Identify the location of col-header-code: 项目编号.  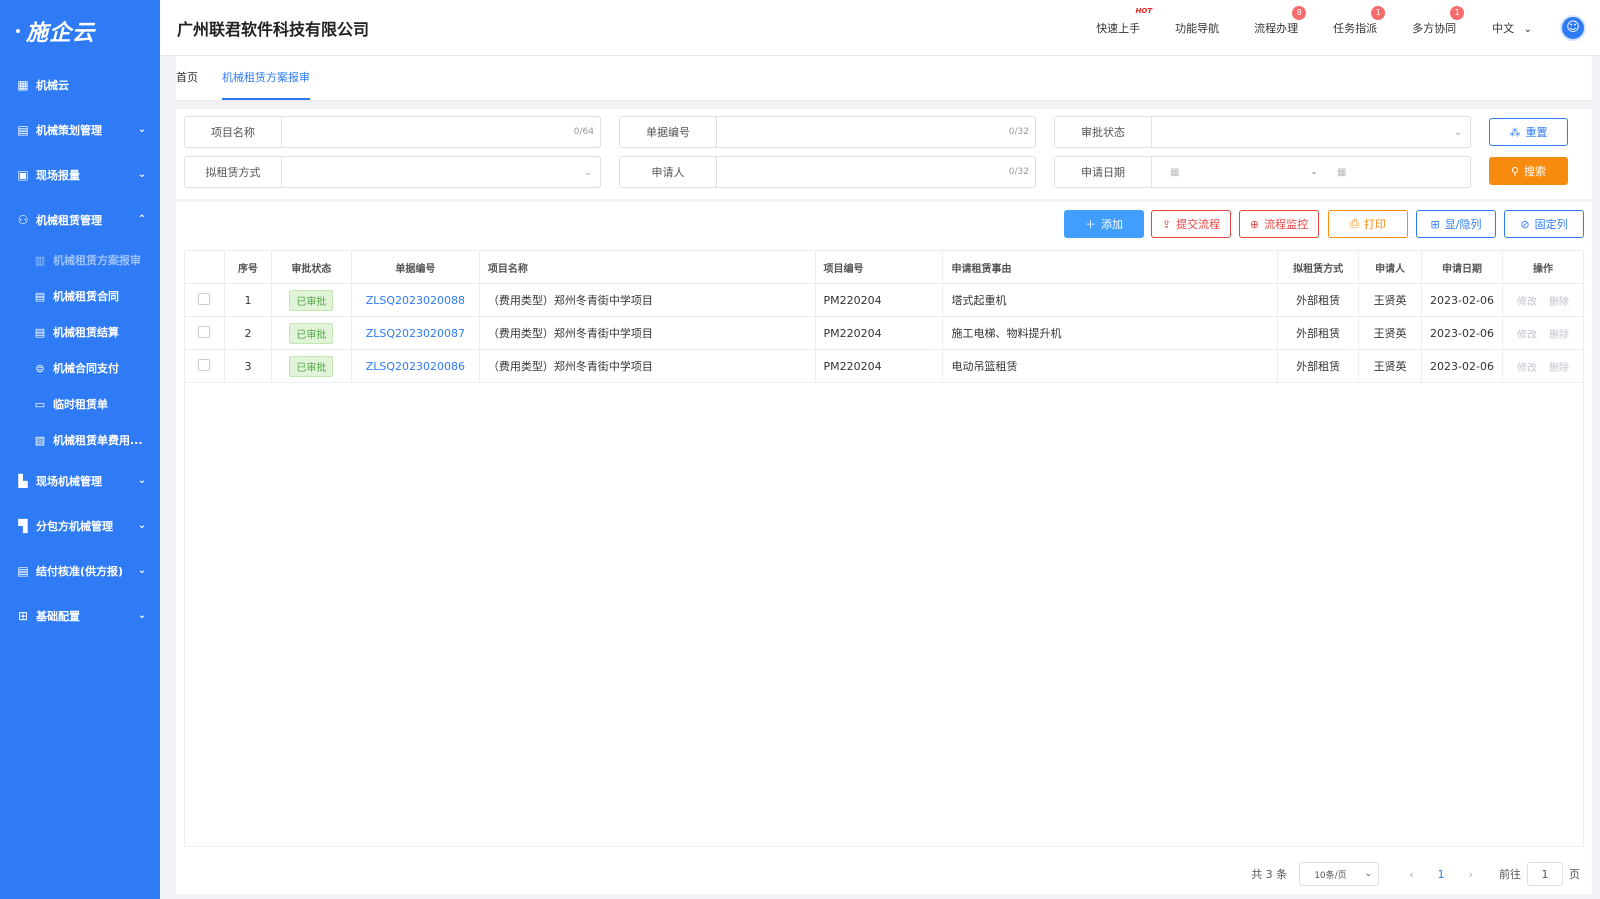
(879, 267).